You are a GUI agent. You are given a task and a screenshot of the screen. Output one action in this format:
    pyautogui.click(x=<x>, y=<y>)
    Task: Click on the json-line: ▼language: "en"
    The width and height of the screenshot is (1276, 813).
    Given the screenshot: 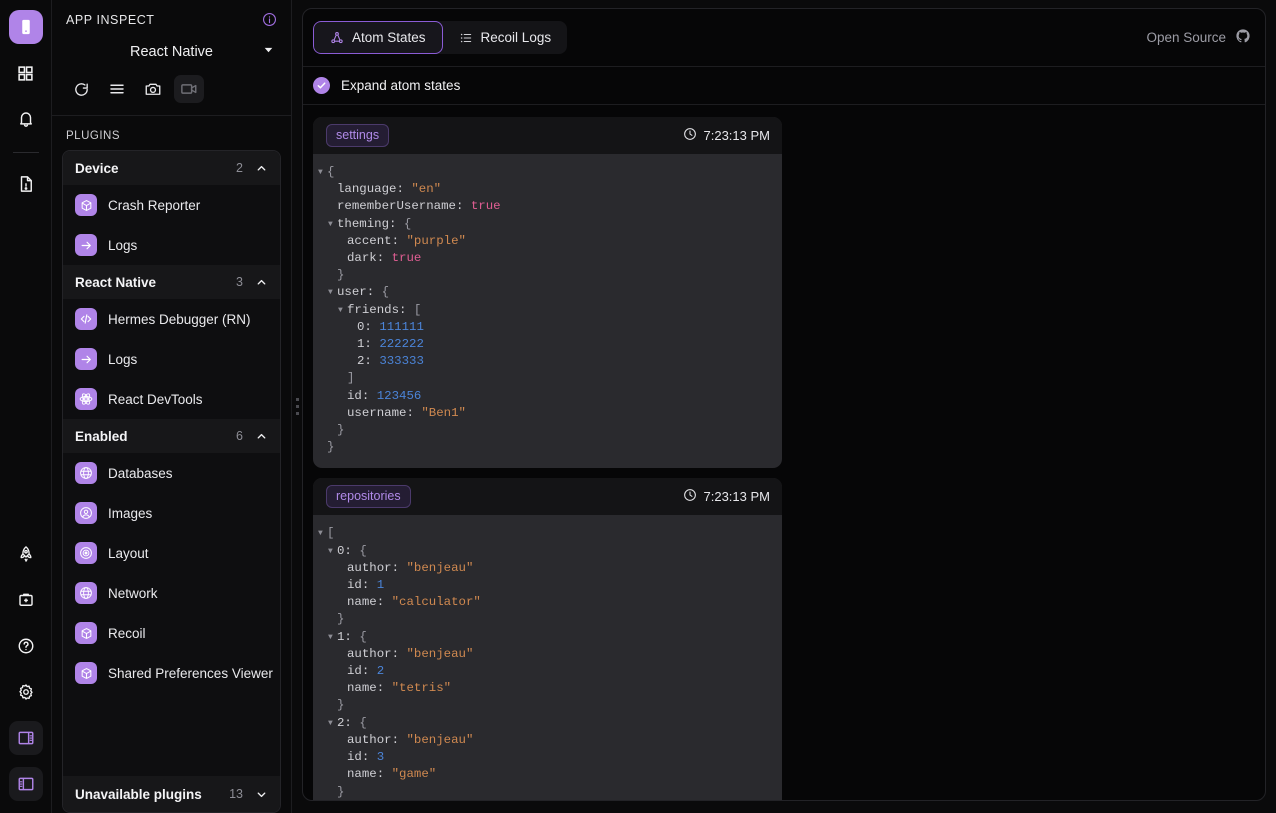 What is the action you would take?
    pyautogui.click(x=547, y=189)
    